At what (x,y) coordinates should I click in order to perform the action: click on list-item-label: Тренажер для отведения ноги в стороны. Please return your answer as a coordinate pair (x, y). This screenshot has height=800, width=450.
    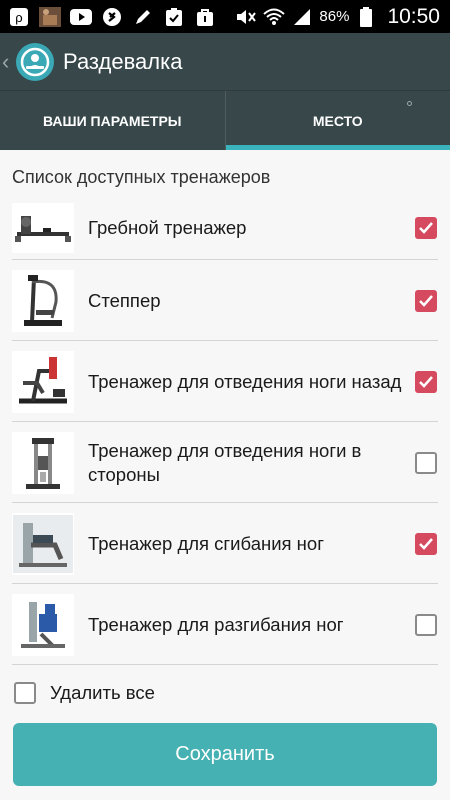
    Looking at the image, I should click on (225, 462).